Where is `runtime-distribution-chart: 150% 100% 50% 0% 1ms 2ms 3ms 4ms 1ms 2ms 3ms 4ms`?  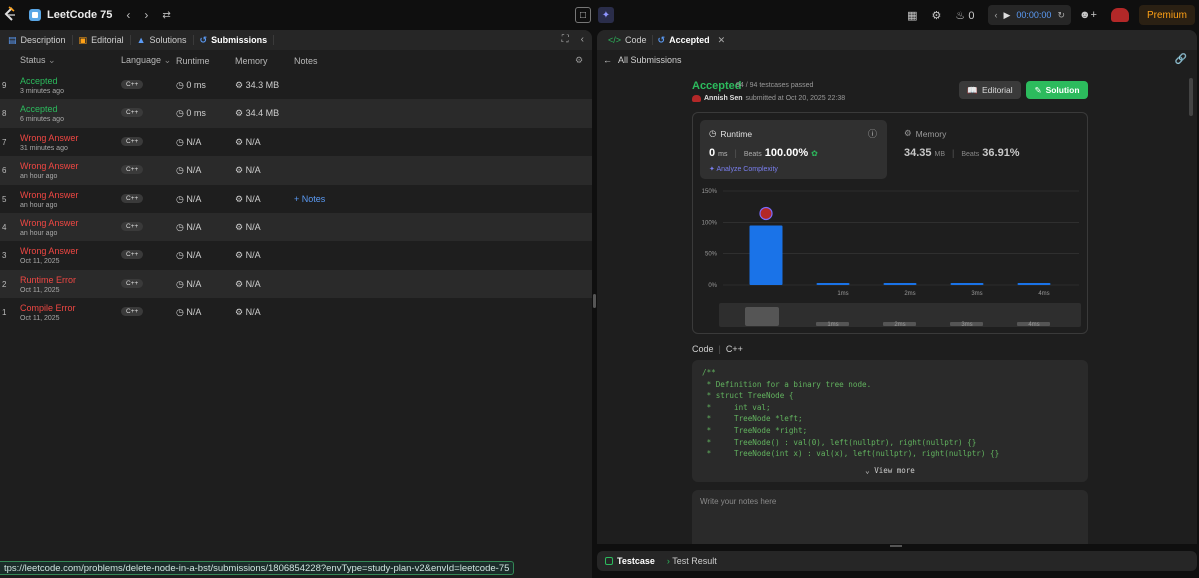
runtime-distribution-chart: 150% 100% 50% 0% 1ms 2ms 3ms 4ms 1ms 2ms 3ms 4ms is located at coordinates (891, 257).